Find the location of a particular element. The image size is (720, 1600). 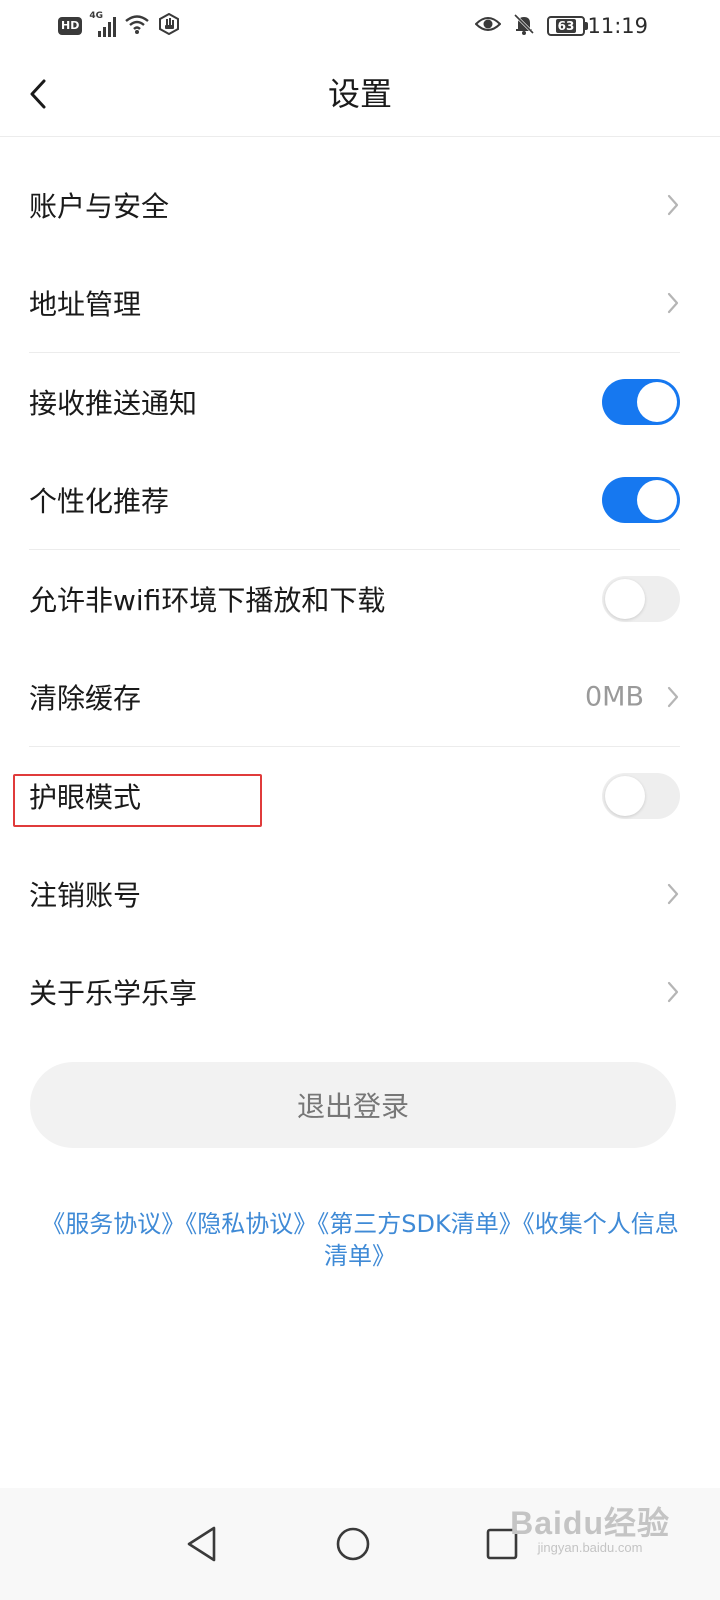

home-circle-icon is located at coordinates (353, 1544).